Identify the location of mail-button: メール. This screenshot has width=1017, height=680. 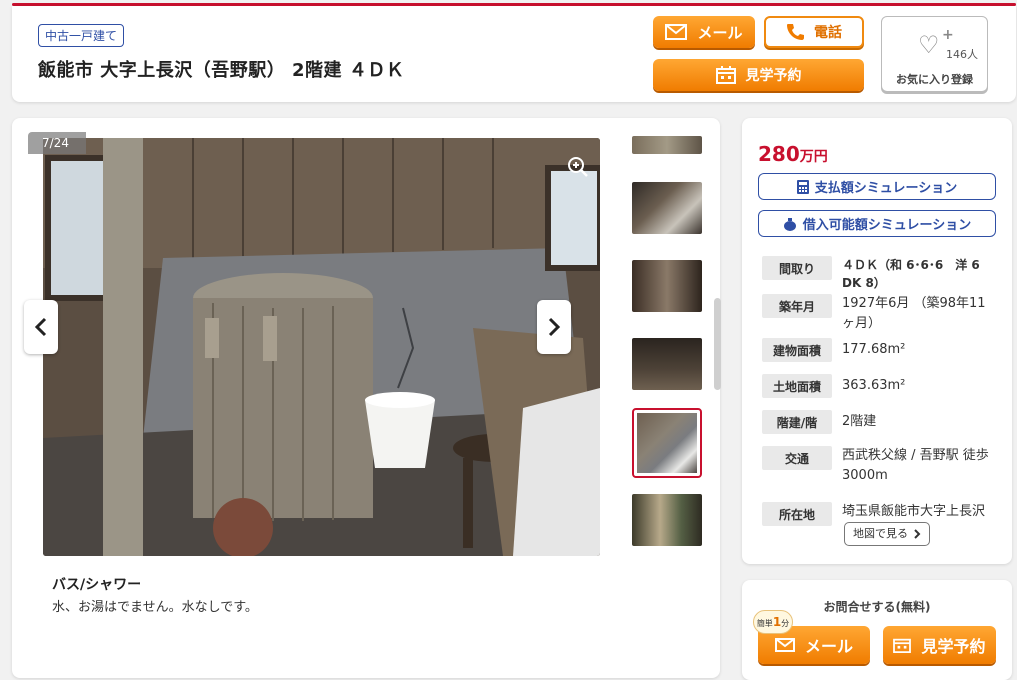
(704, 32).